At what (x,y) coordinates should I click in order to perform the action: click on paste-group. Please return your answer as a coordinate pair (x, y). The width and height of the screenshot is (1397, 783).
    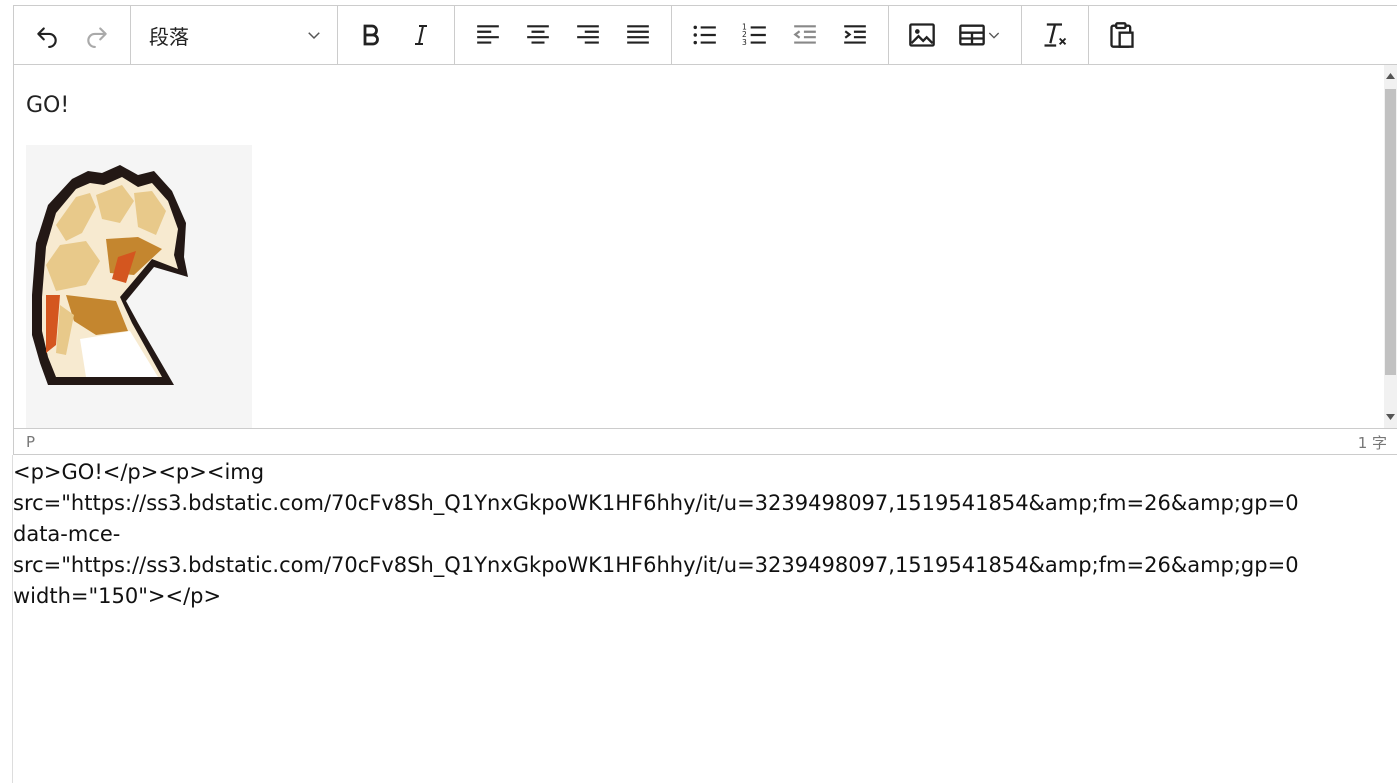
    Looking at the image, I should click on (1122, 35).